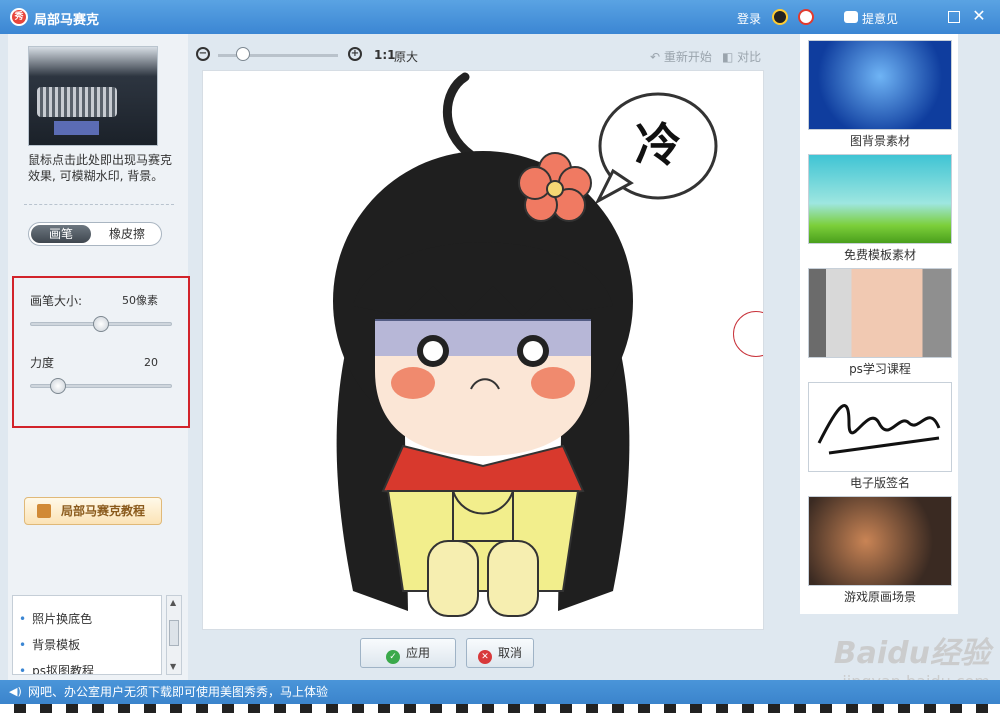 The height and width of the screenshot is (713, 1000). Describe the element at coordinates (880, 541) in the screenshot. I see `material-game-art-thumb` at that location.